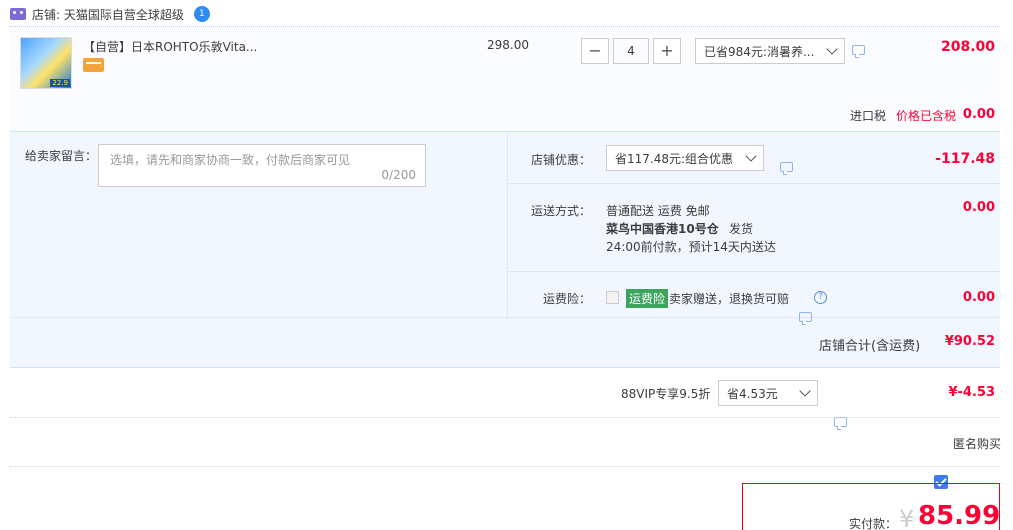  What do you see at coordinates (969, 341) in the screenshot?
I see `shop-total-value: ¥90.52` at bounding box center [969, 341].